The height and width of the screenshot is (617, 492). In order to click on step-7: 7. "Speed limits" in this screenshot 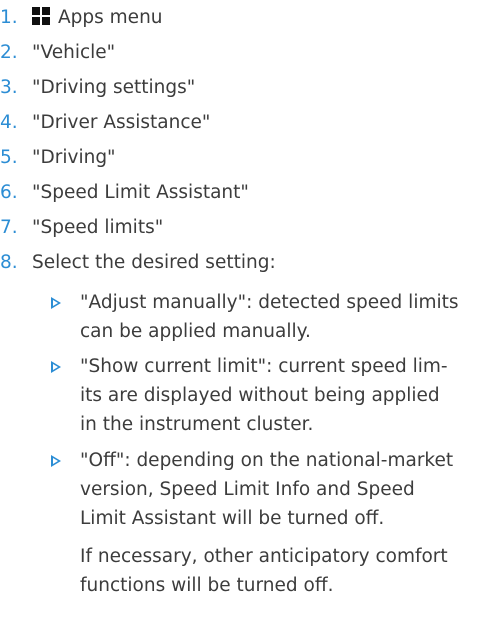, I will do `click(81, 228)`.